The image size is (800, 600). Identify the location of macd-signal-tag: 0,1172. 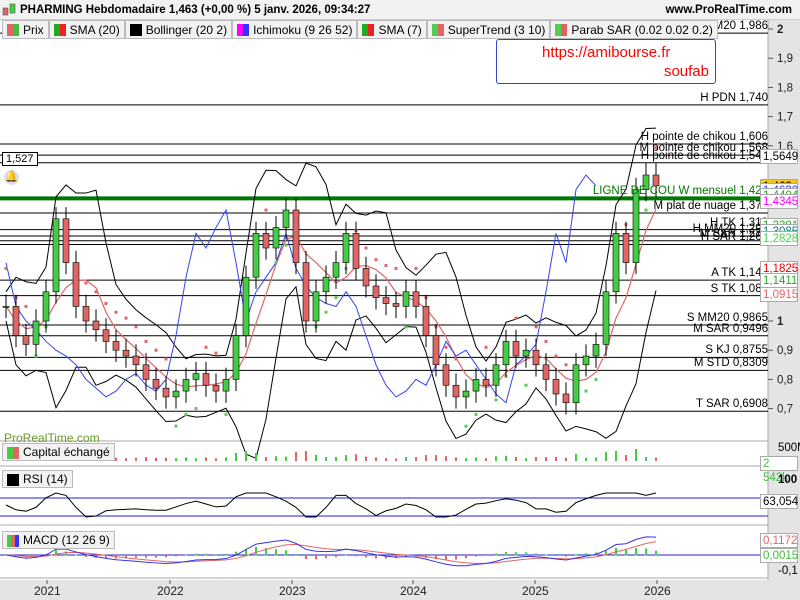
(779, 540).